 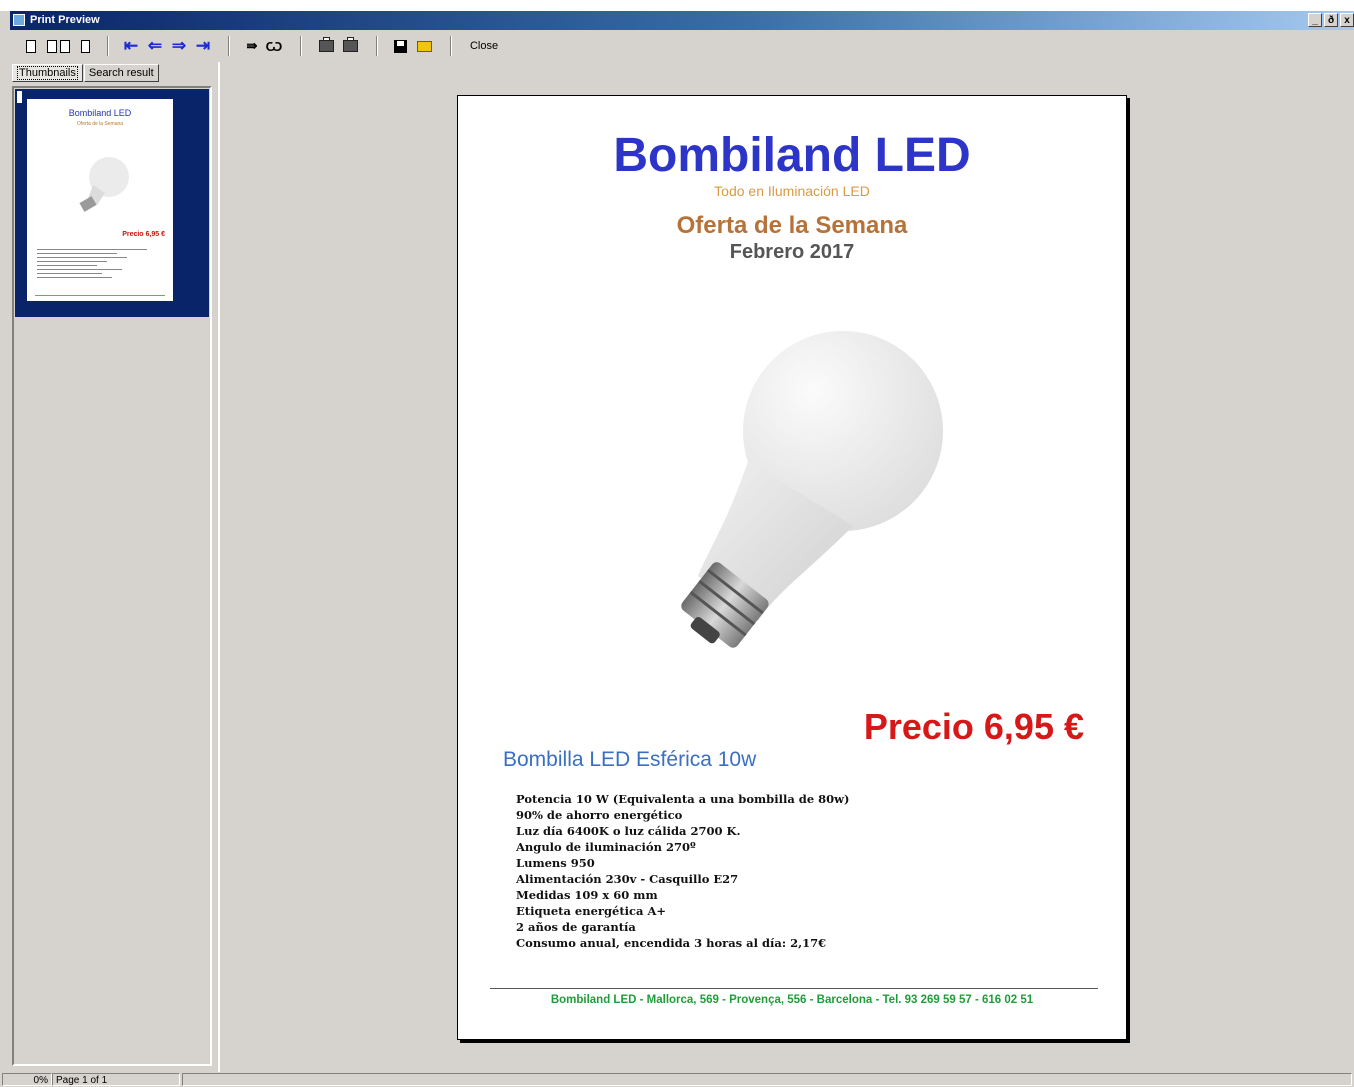 What do you see at coordinates (97, 265) in the screenshot?
I see `thumb-spec-lines` at bounding box center [97, 265].